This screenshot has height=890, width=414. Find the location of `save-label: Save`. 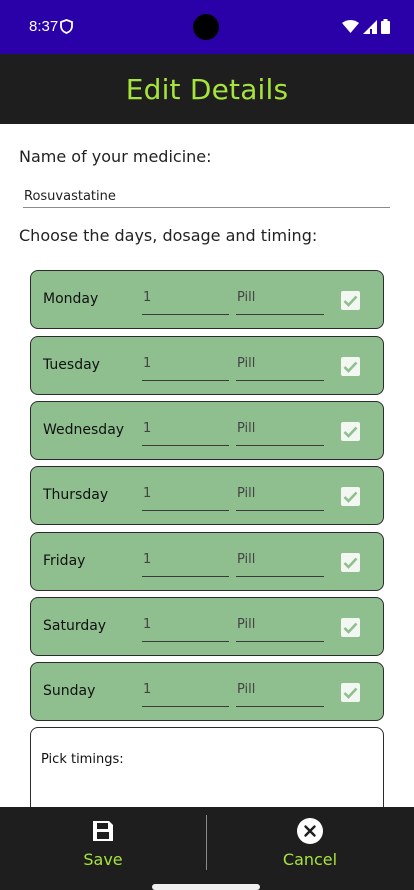

save-label: Save is located at coordinates (103, 859).